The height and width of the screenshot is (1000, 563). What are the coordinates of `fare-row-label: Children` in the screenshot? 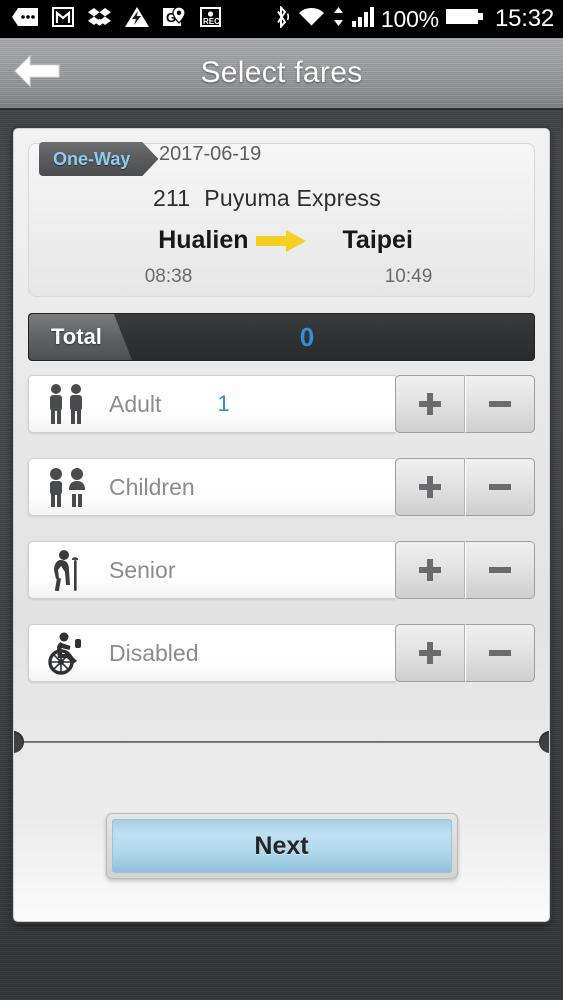 It's located at (152, 486).